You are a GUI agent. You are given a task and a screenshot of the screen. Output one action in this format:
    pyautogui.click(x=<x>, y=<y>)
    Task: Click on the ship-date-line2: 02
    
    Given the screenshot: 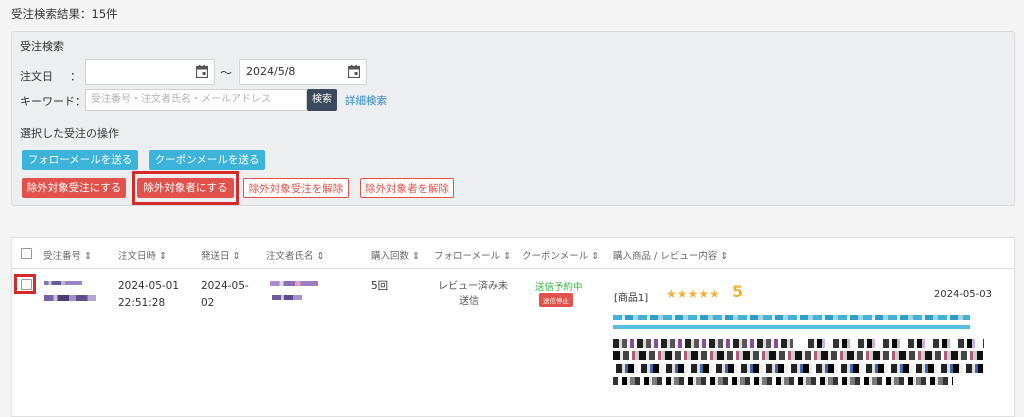 What is the action you would take?
    pyautogui.click(x=208, y=303)
    